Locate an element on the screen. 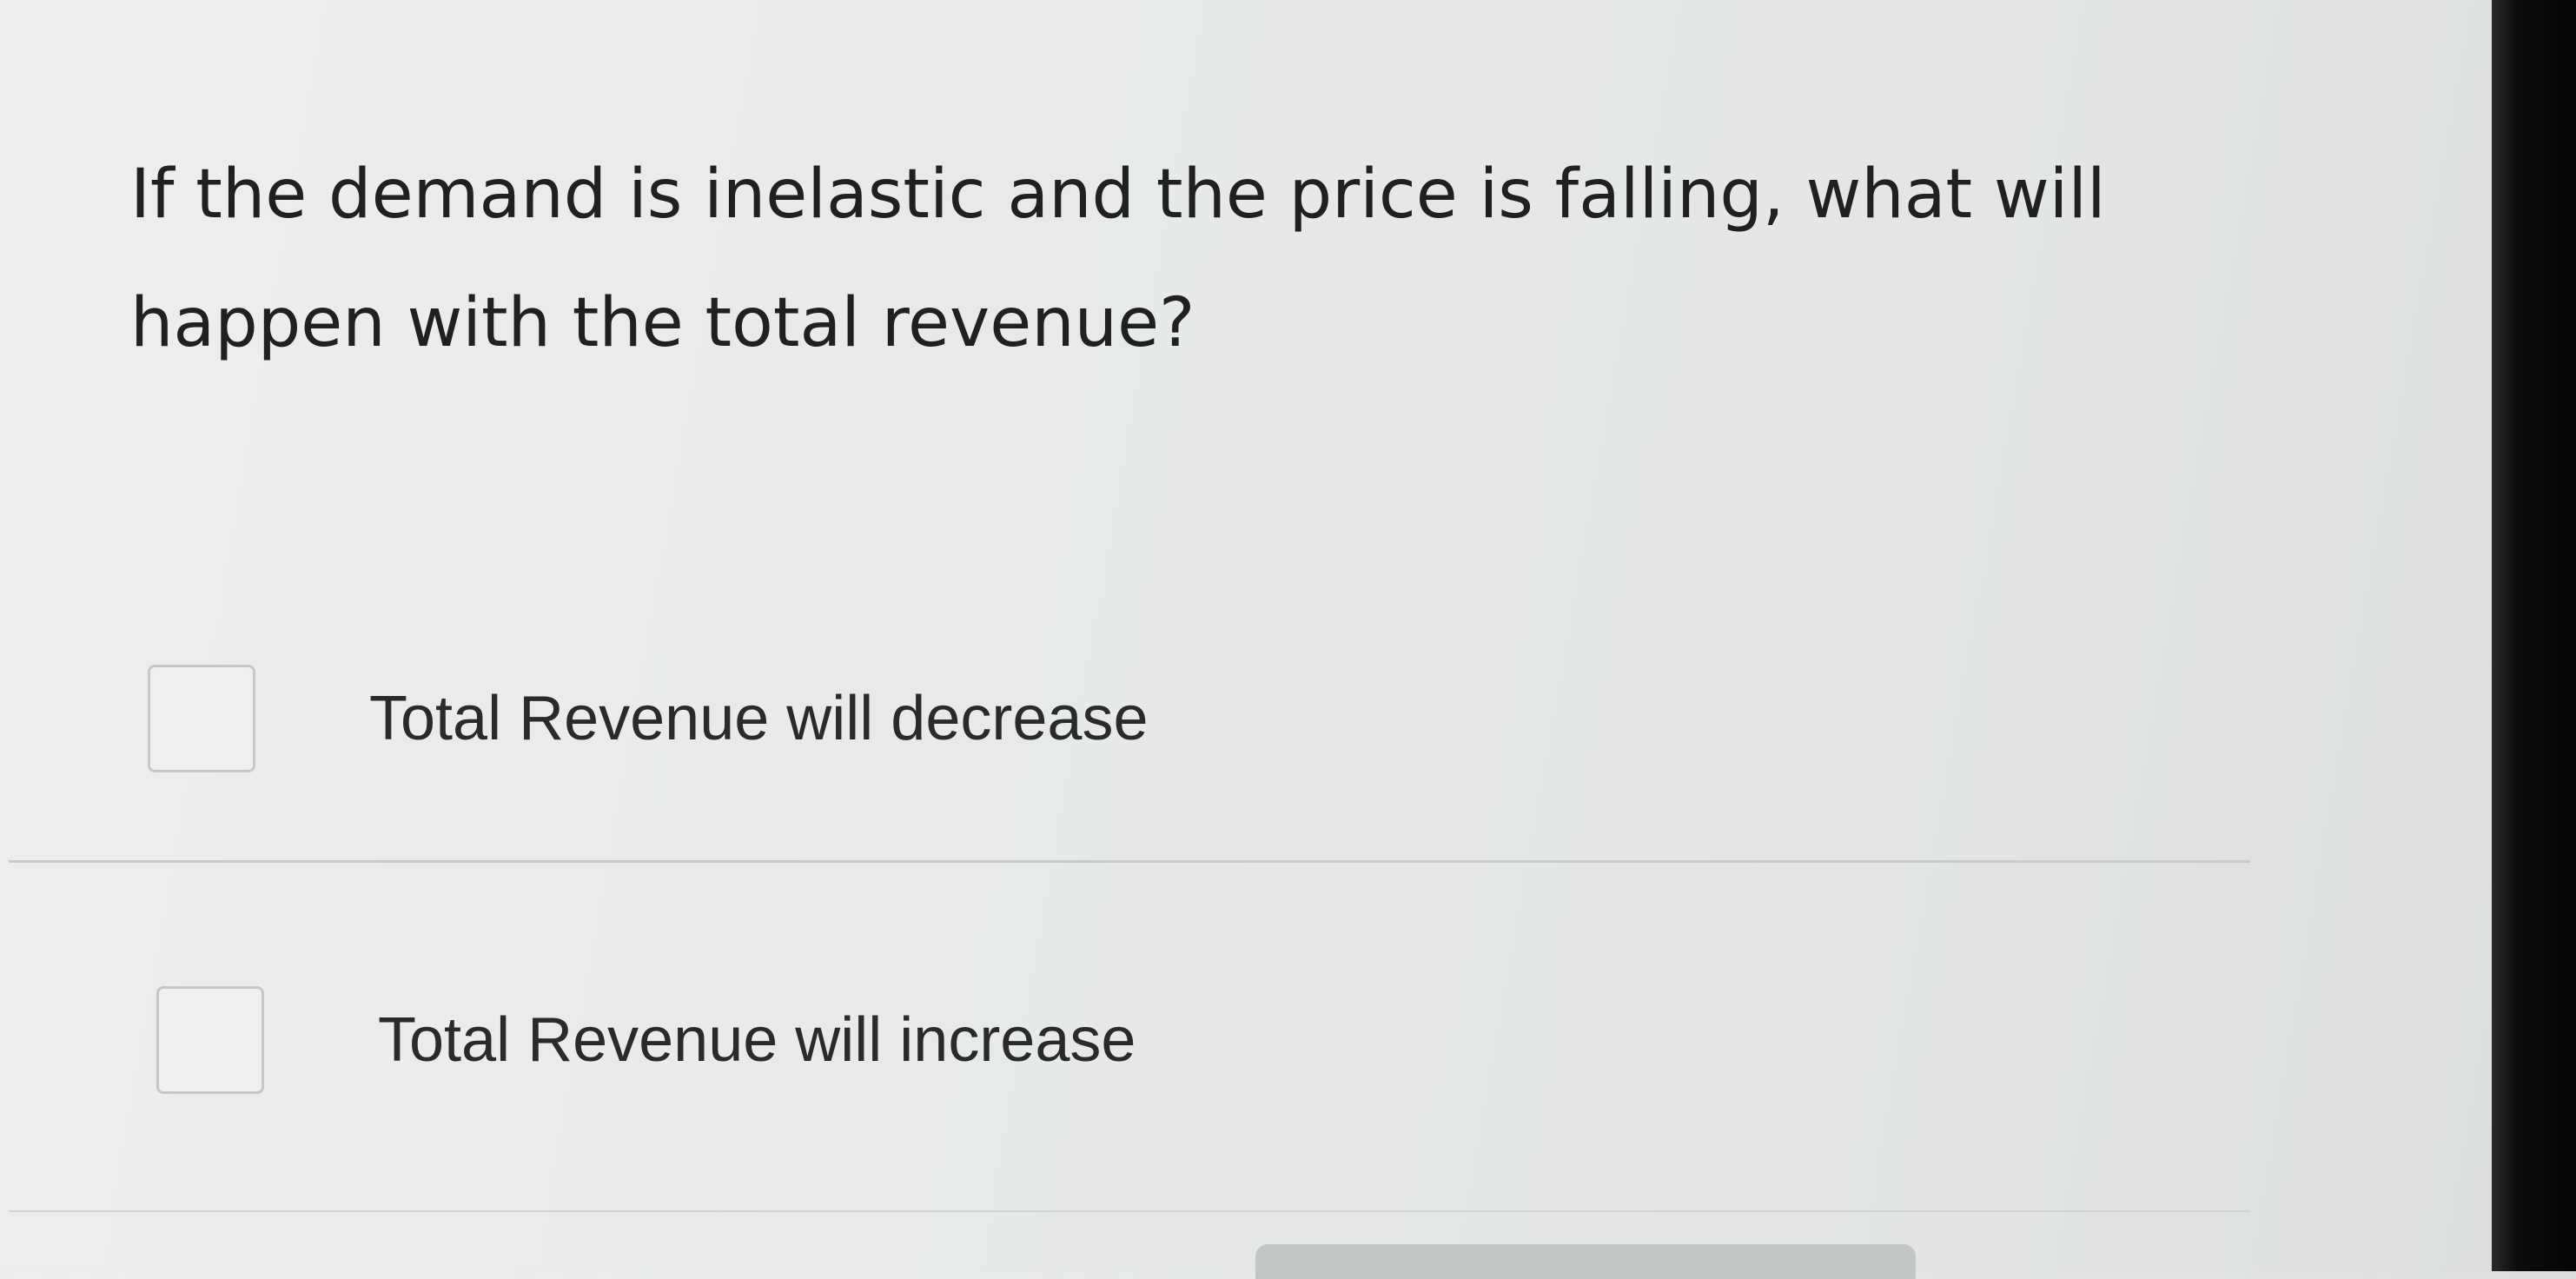  partial-button is located at coordinates (1585, 1261).